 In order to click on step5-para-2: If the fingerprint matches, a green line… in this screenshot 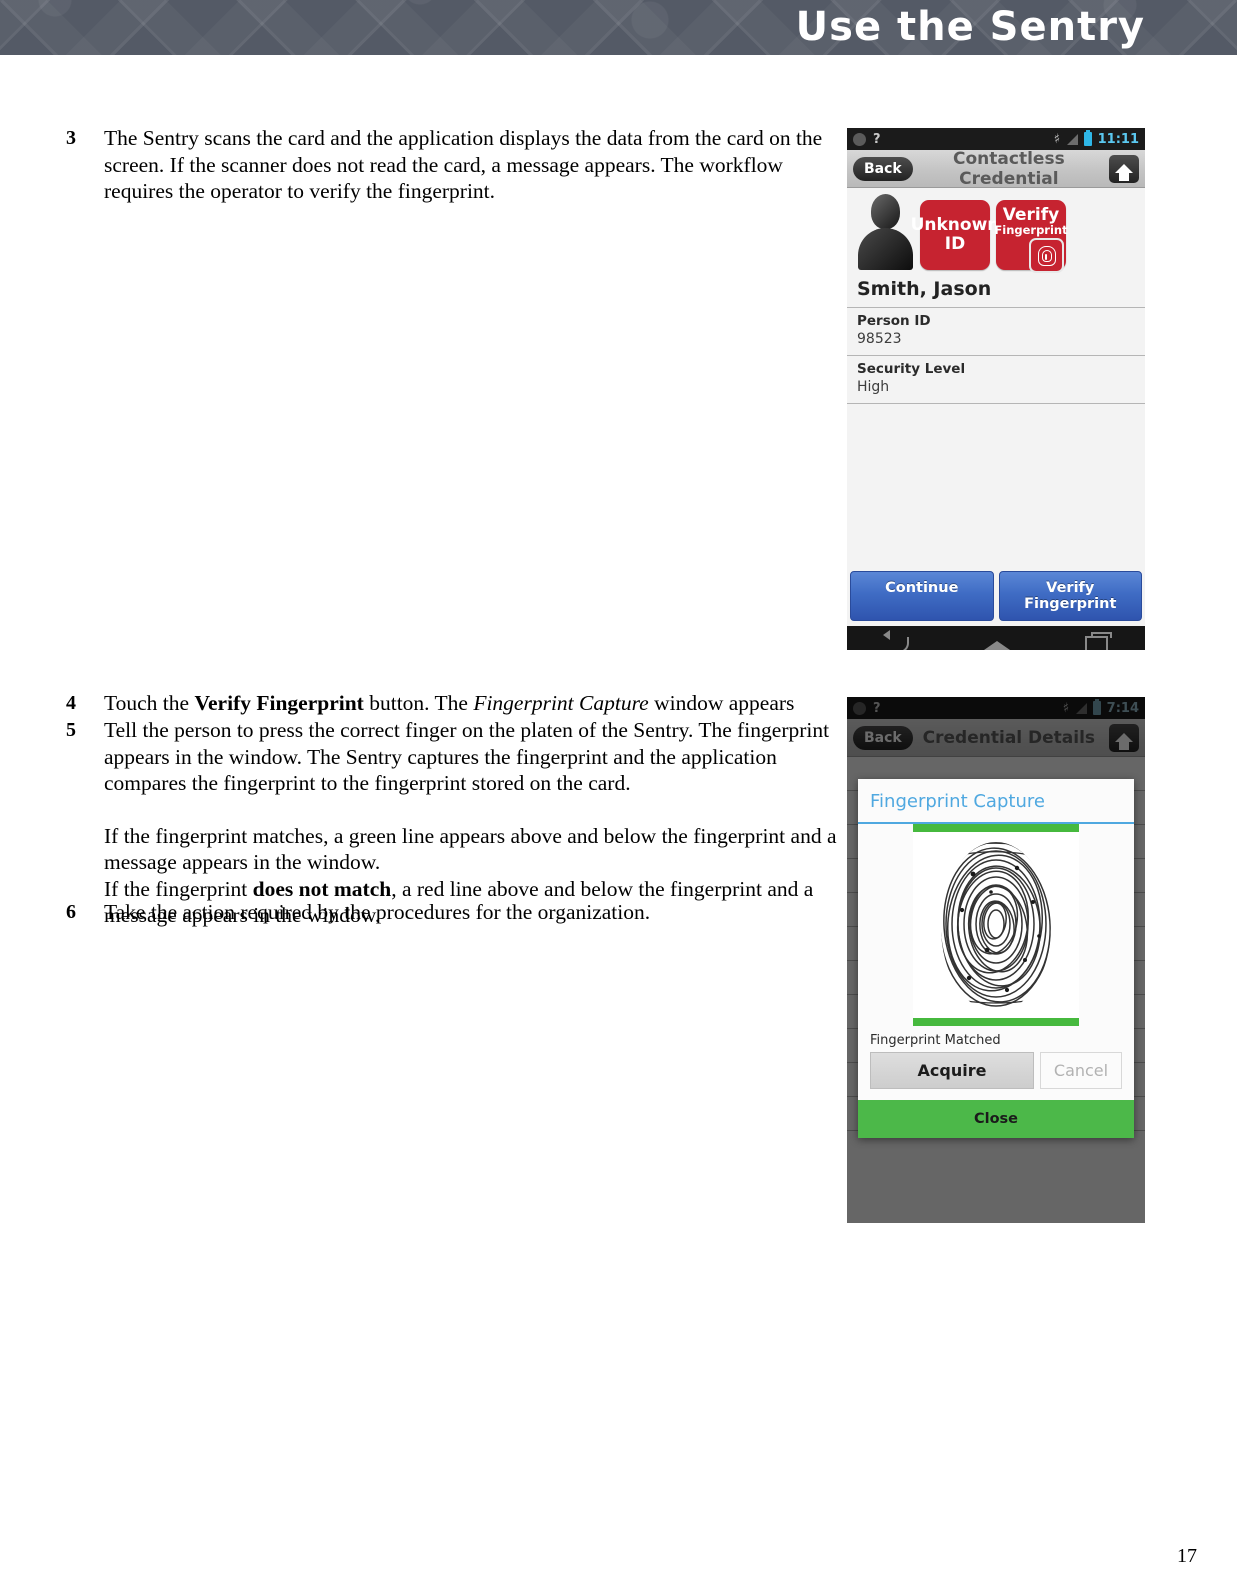, I will do `click(470, 849)`.